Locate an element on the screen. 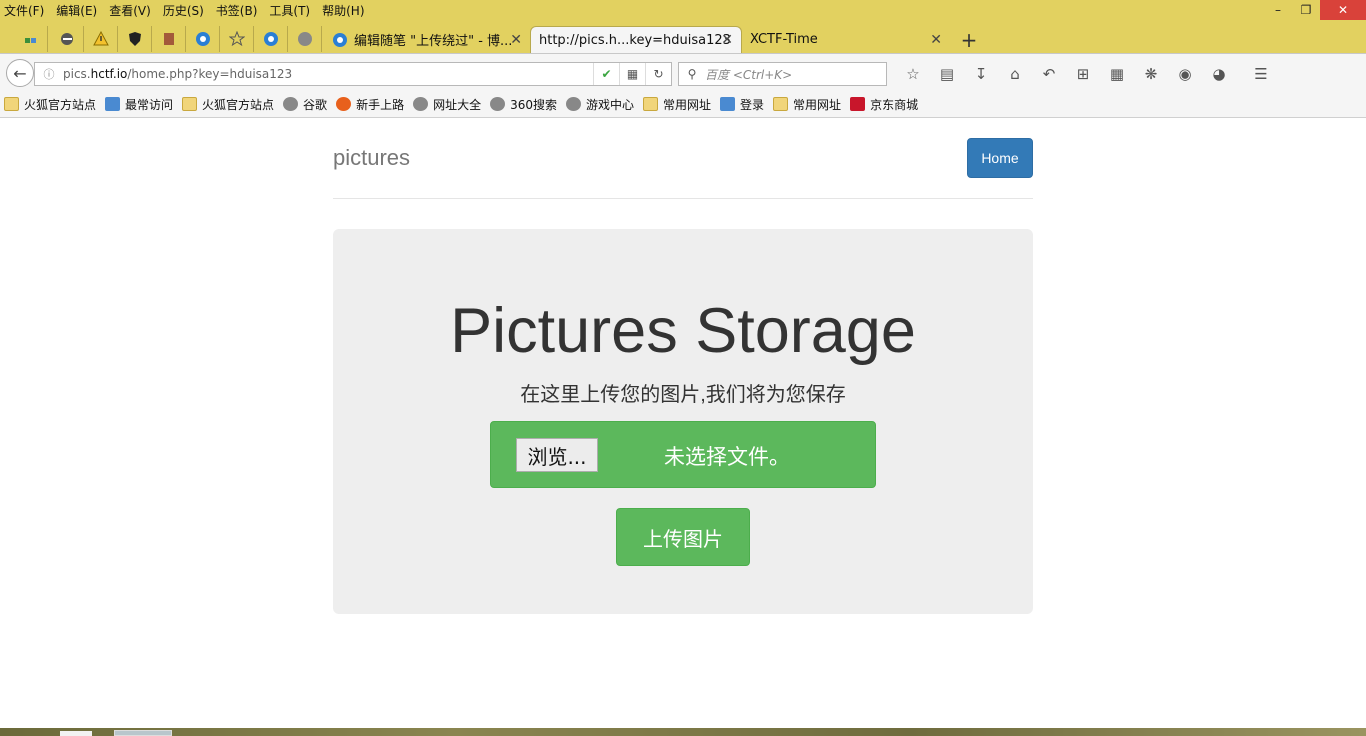 This screenshot has height=736, width=1366. search-bar: ⚲ 百度 <Ctrl+K> is located at coordinates (782, 74).